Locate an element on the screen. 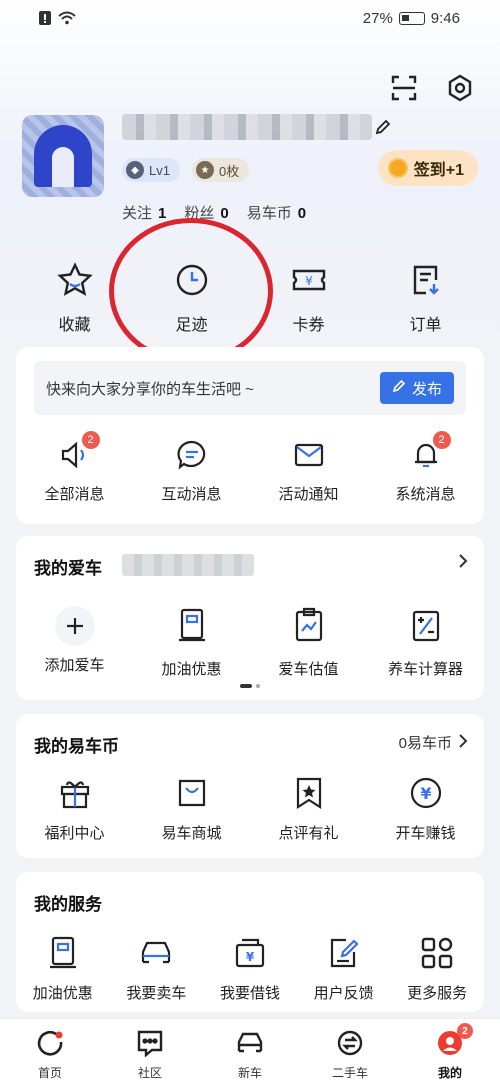 The height and width of the screenshot is (1084, 500). nav-home: 首页 is located at coordinates (50, 1051).